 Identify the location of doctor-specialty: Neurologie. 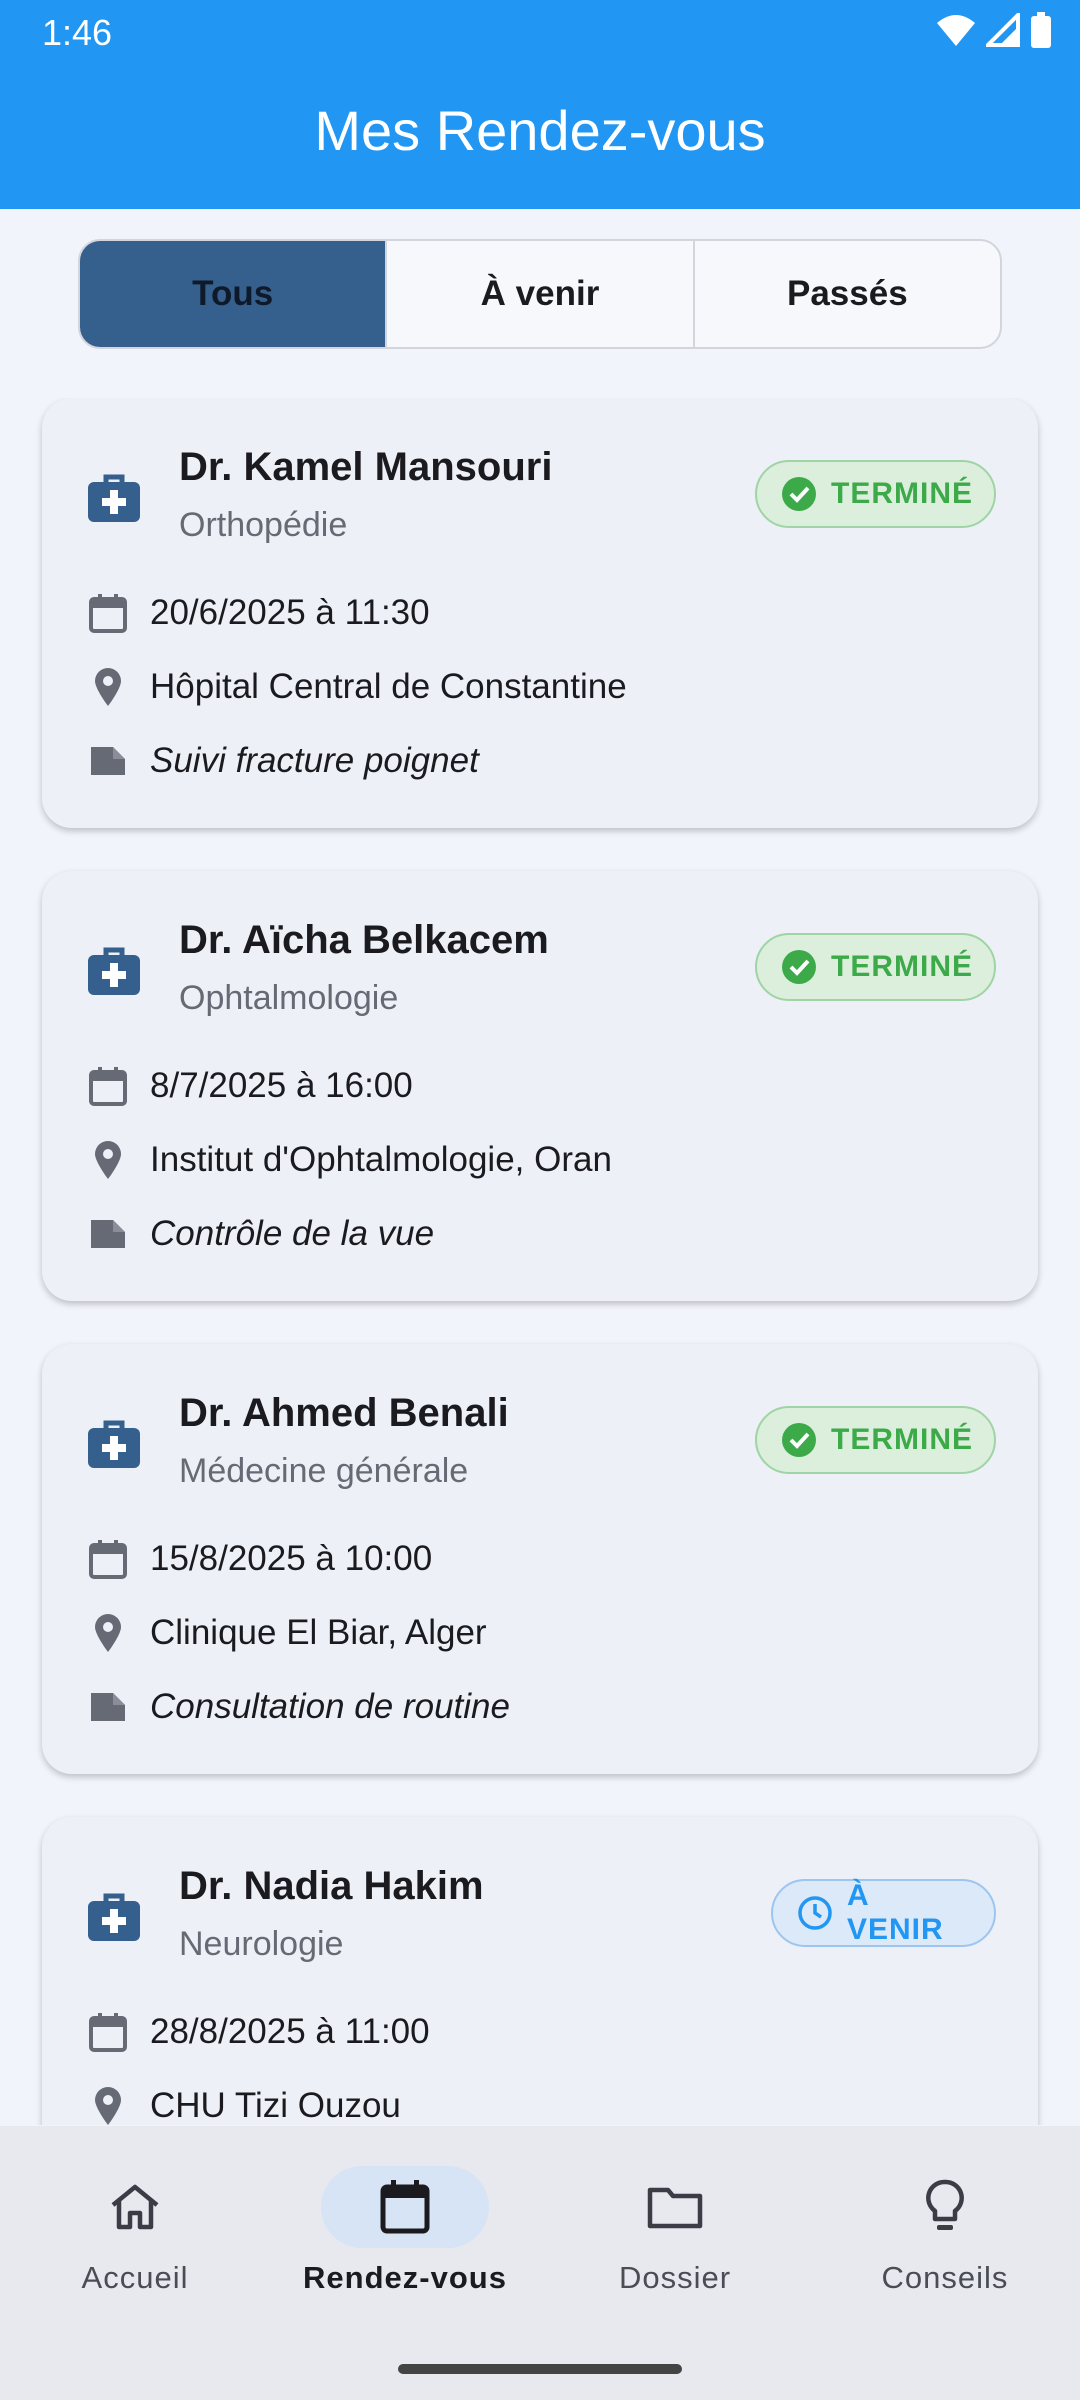
(261, 1944).